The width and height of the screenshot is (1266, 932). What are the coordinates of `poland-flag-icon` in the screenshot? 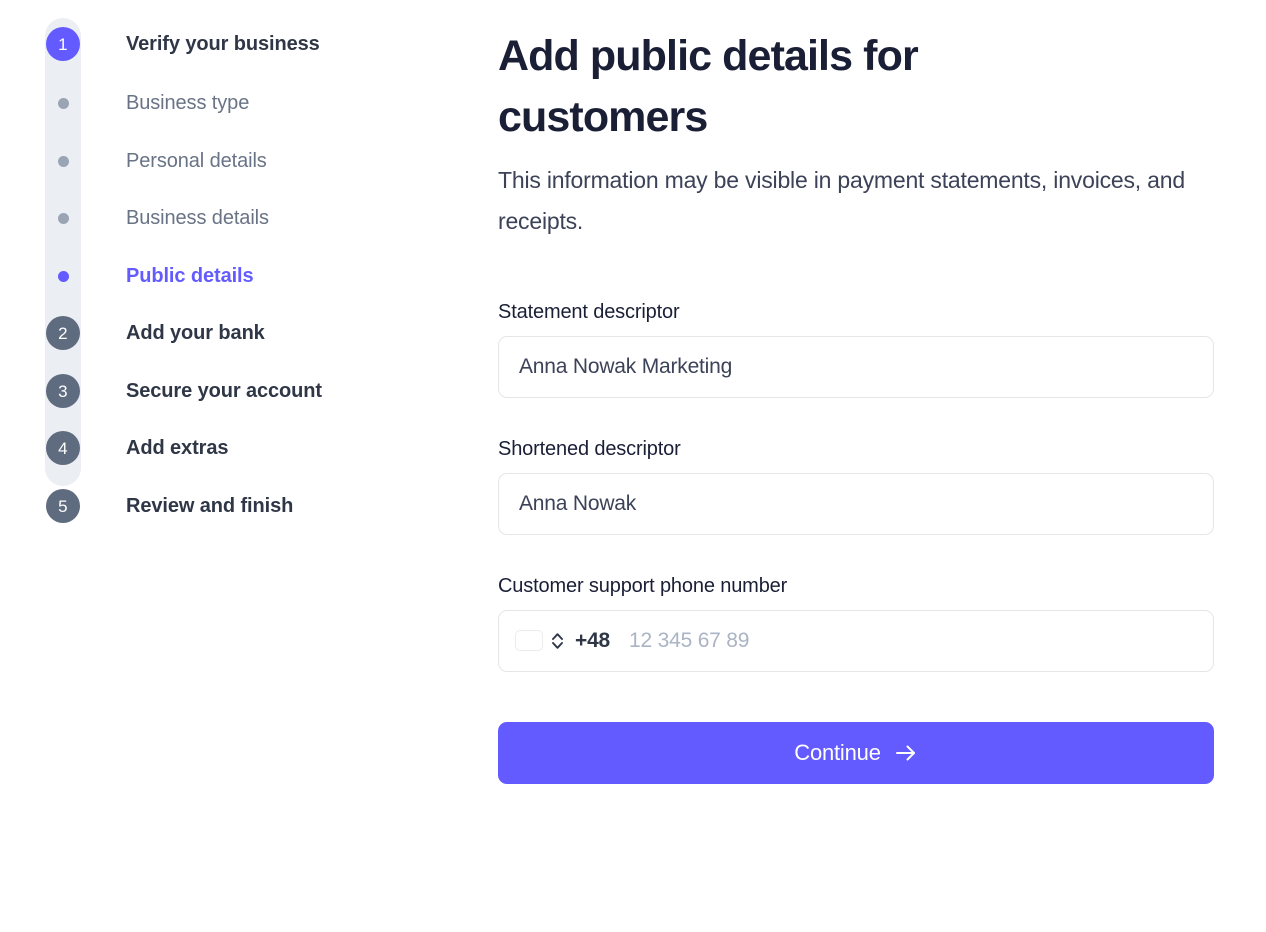 It's located at (529, 640).